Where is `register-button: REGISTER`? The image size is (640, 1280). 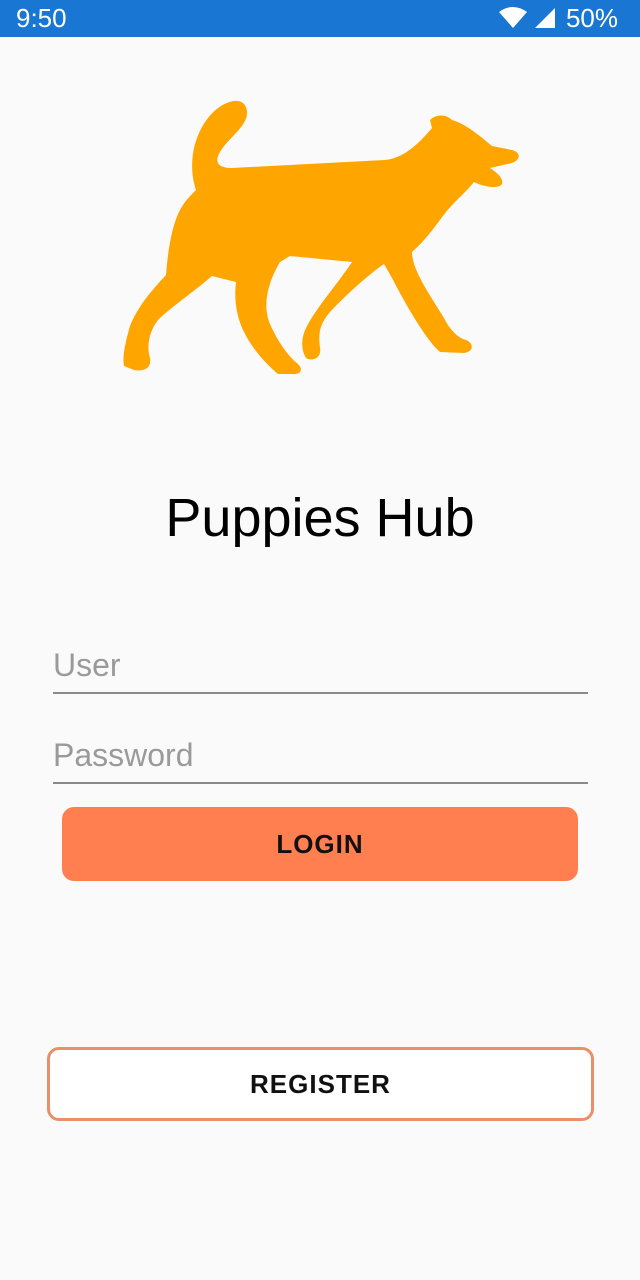
register-button: REGISTER is located at coordinates (320, 1084).